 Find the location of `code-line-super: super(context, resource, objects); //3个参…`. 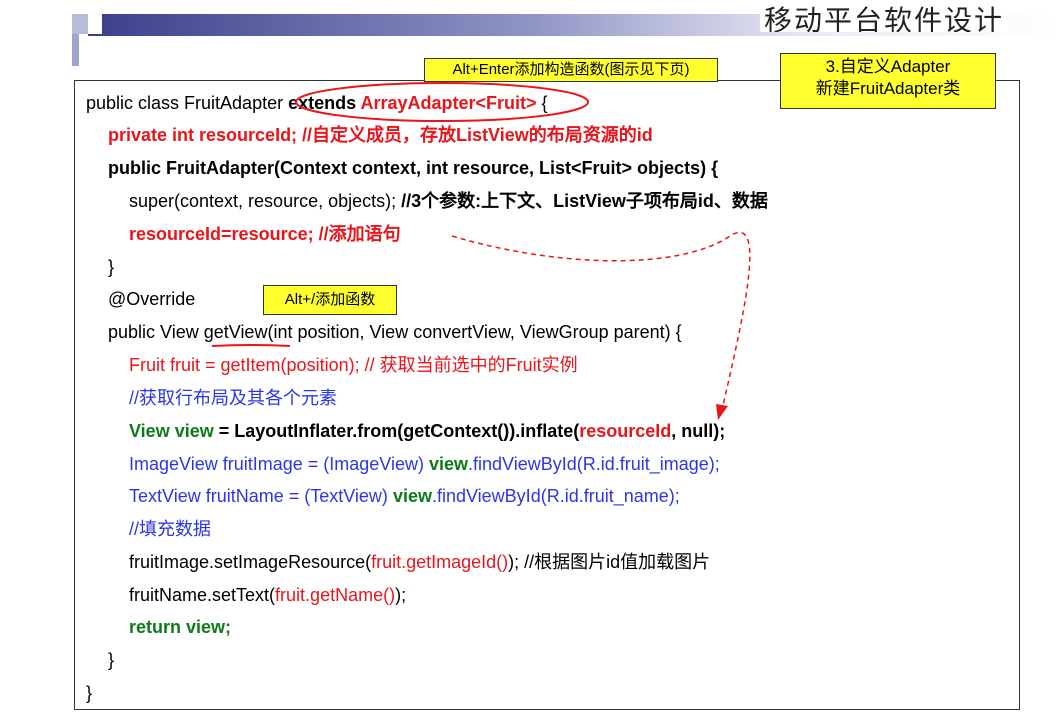

code-line-super: super(context, resource, objects); //3个参… is located at coordinates (448, 201).